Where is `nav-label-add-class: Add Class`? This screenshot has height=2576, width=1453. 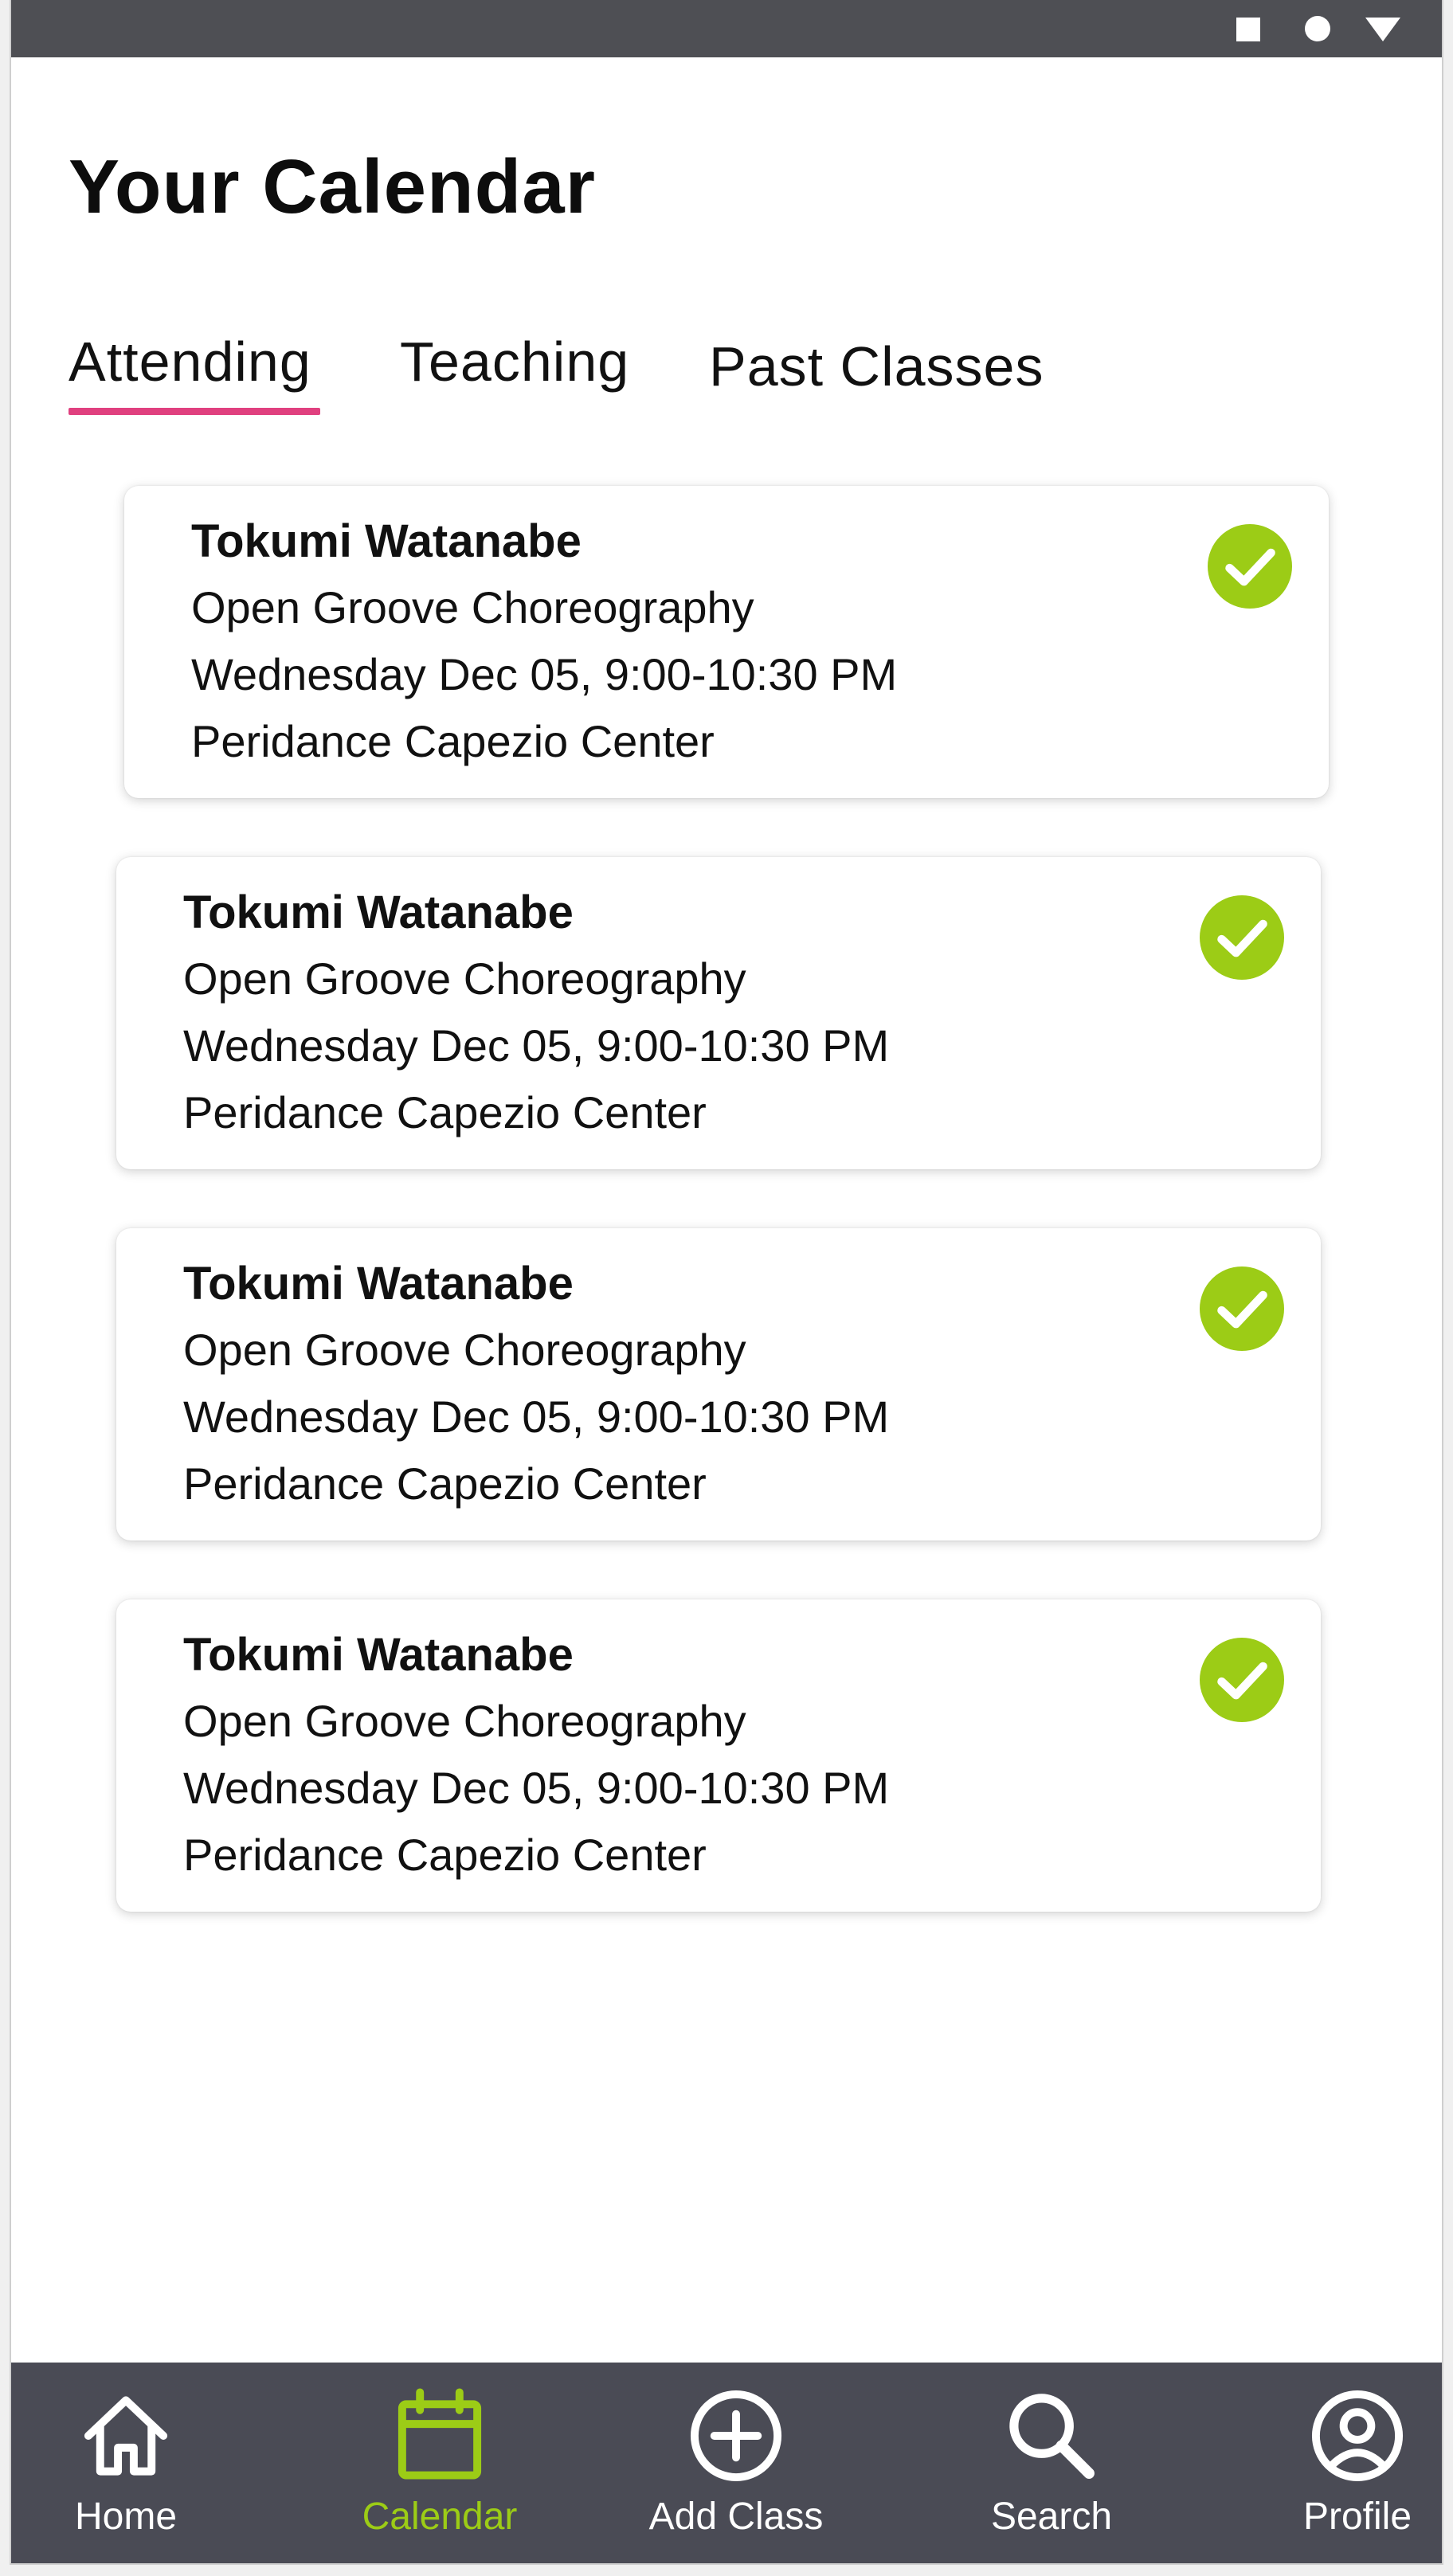
nav-label-add-class: Add Class is located at coordinates (736, 2517).